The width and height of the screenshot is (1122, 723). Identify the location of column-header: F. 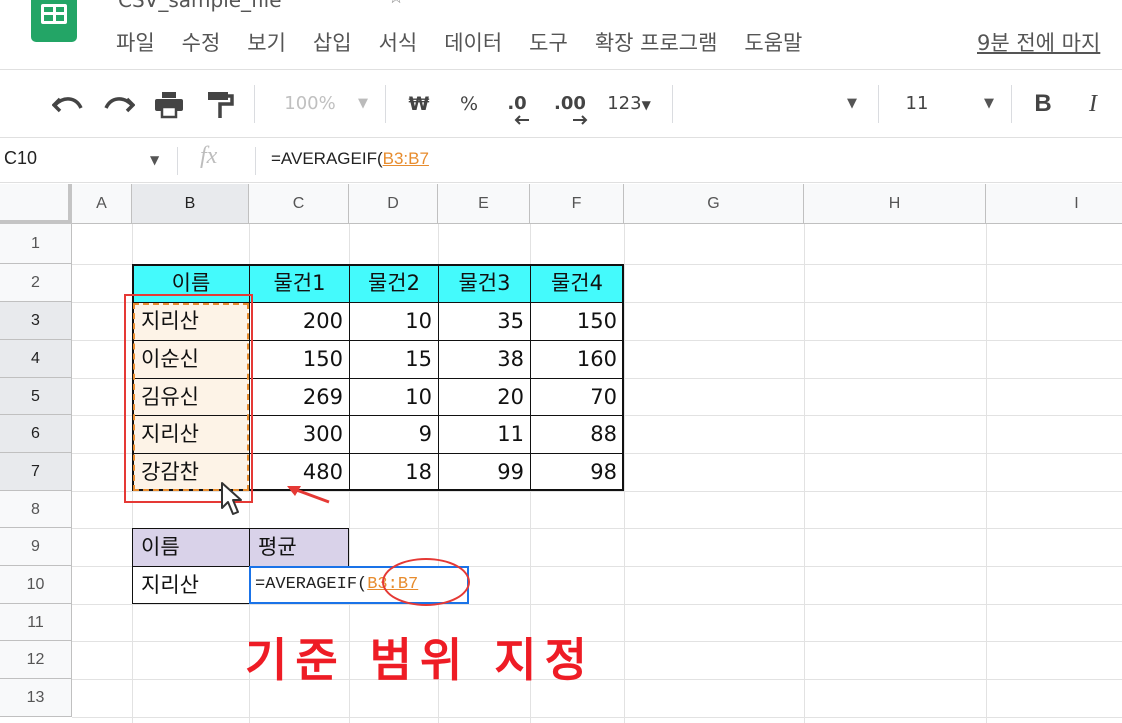
(577, 204).